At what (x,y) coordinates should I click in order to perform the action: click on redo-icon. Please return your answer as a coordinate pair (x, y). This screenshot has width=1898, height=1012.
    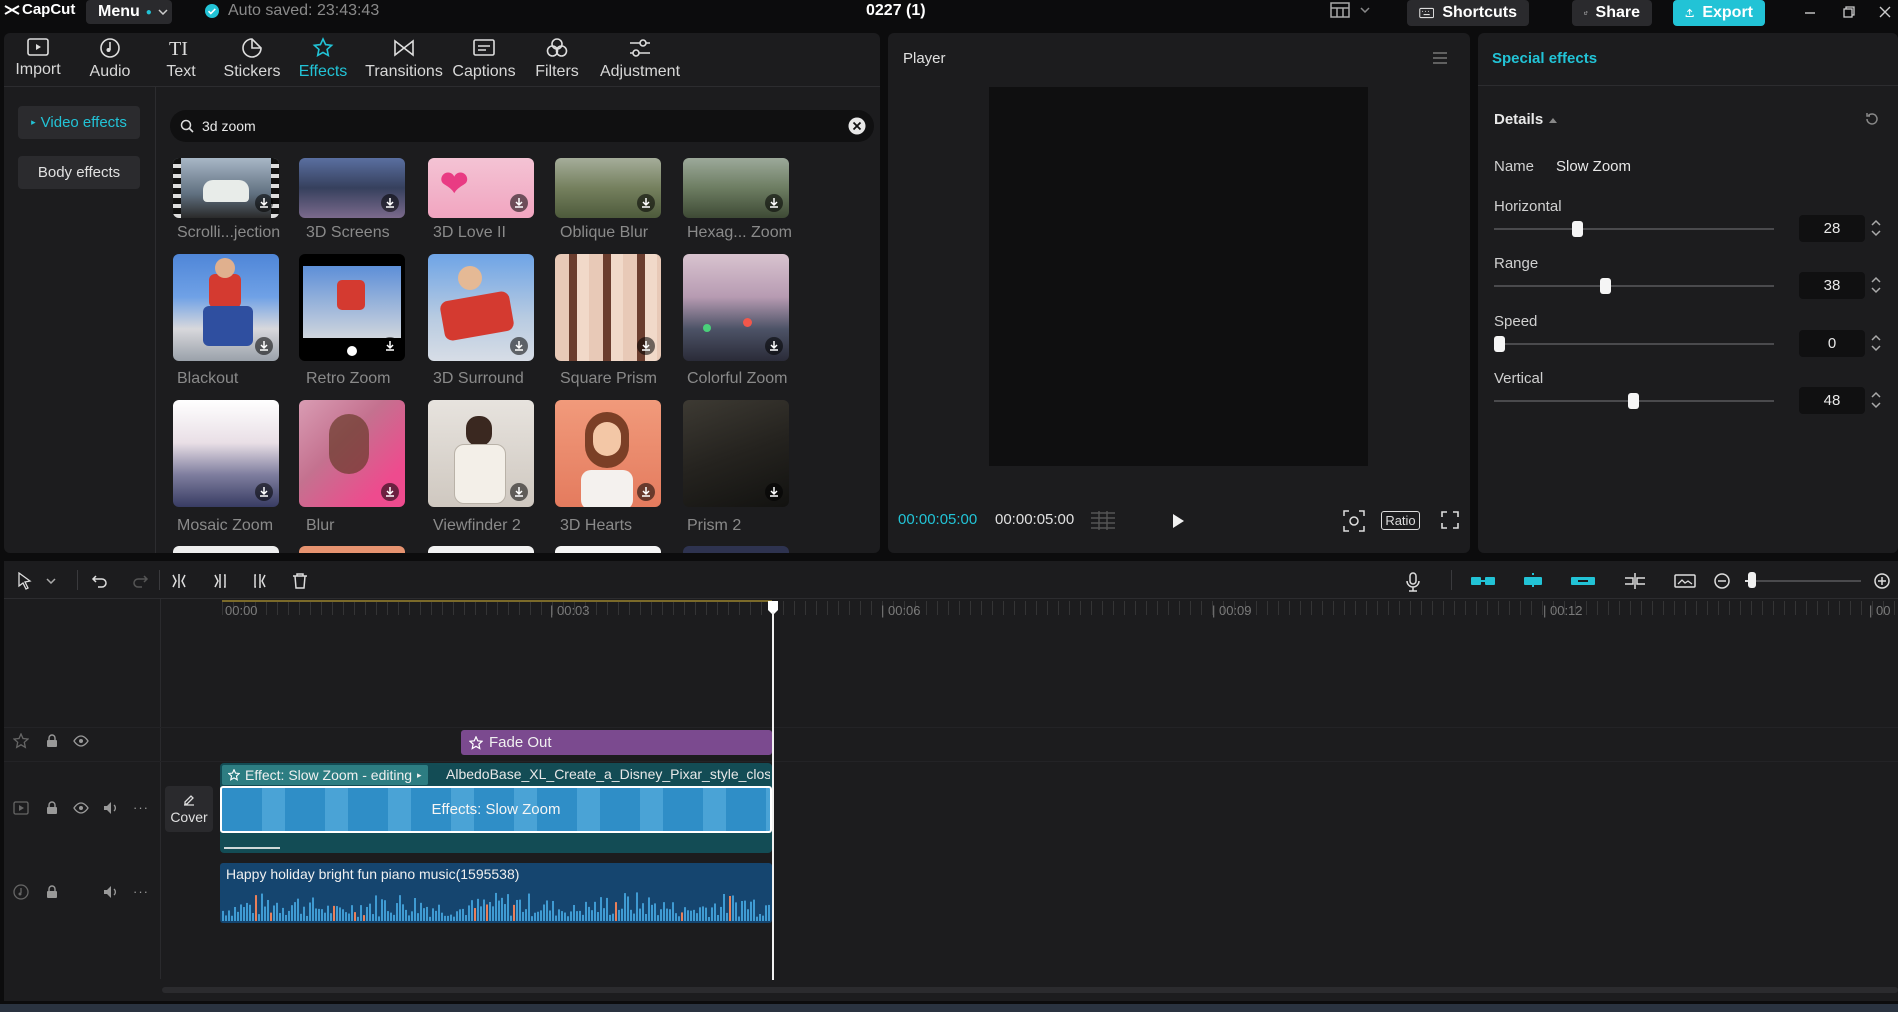
    Looking at the image, I should click on (140, 581).